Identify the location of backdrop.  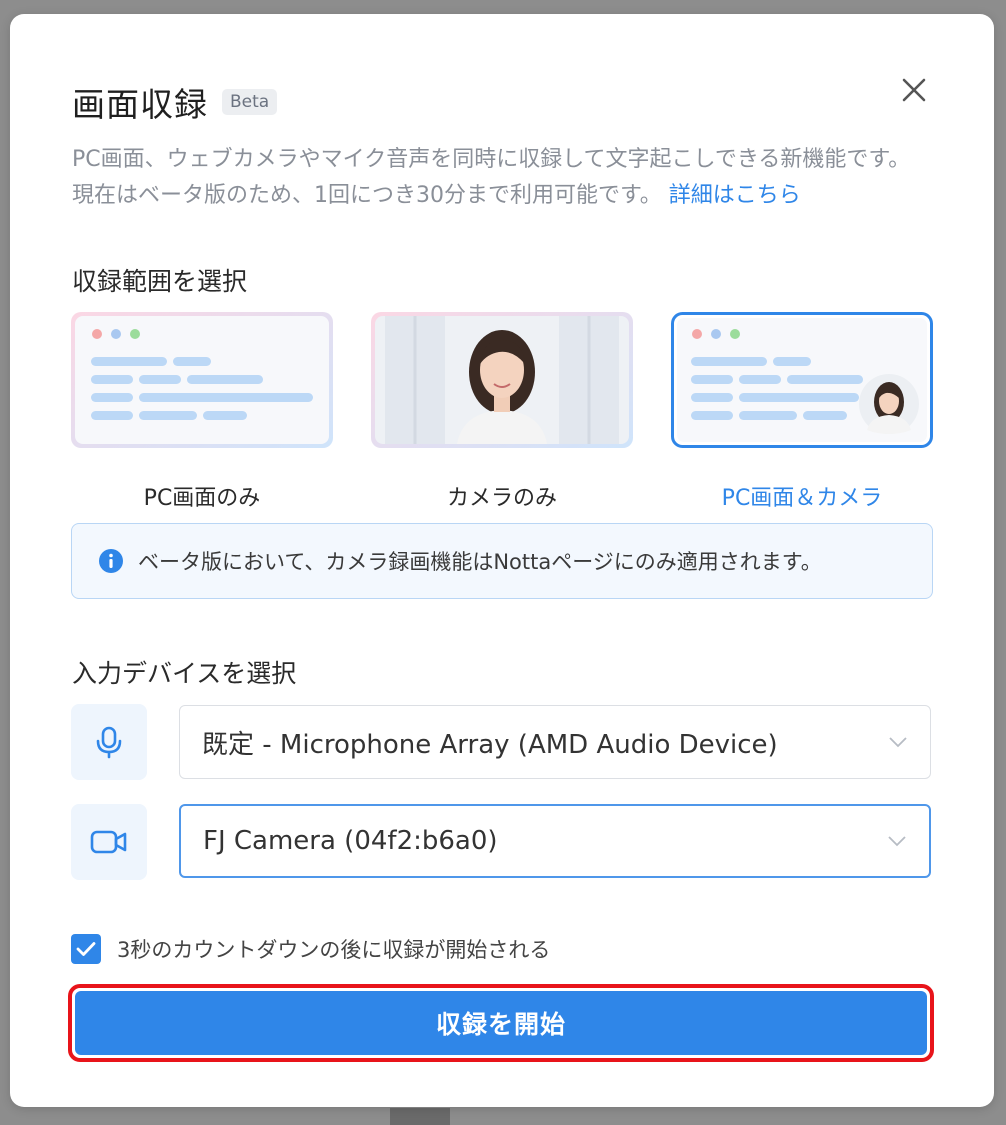
(420, 1116).